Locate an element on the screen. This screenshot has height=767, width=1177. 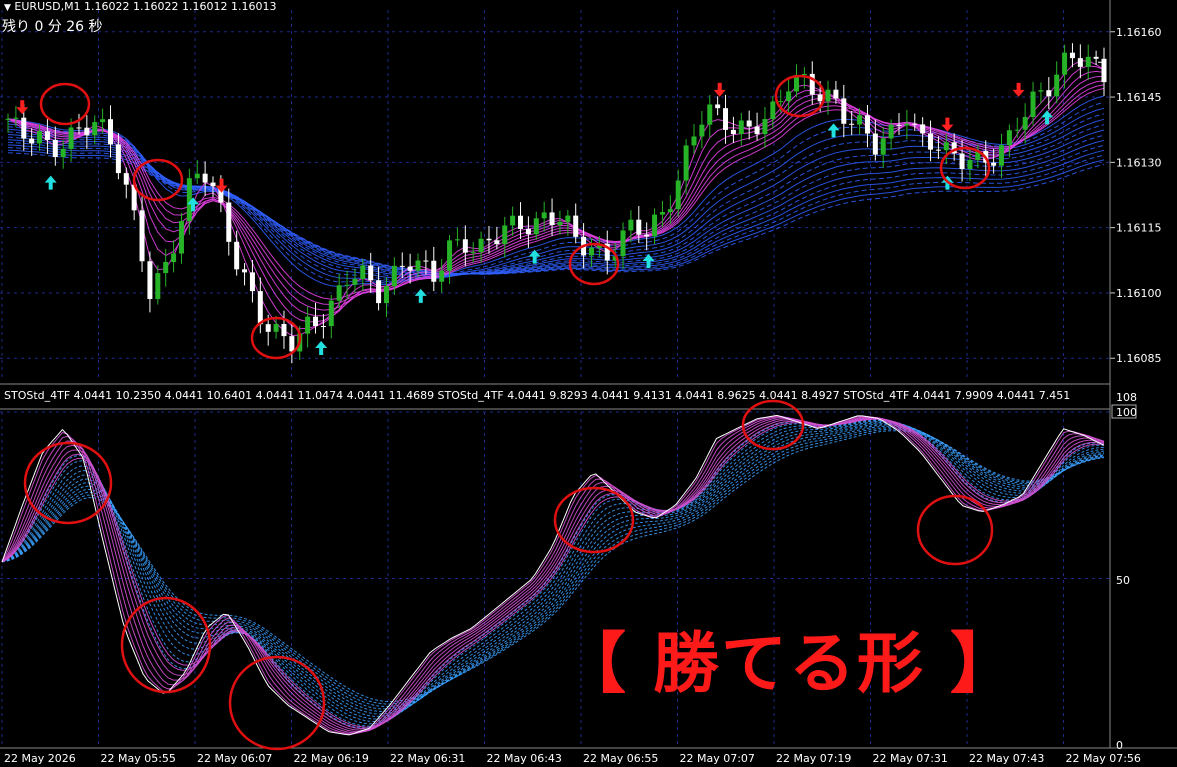
y-tick-label: 1.16100 is located at coordinates (1139, 293).